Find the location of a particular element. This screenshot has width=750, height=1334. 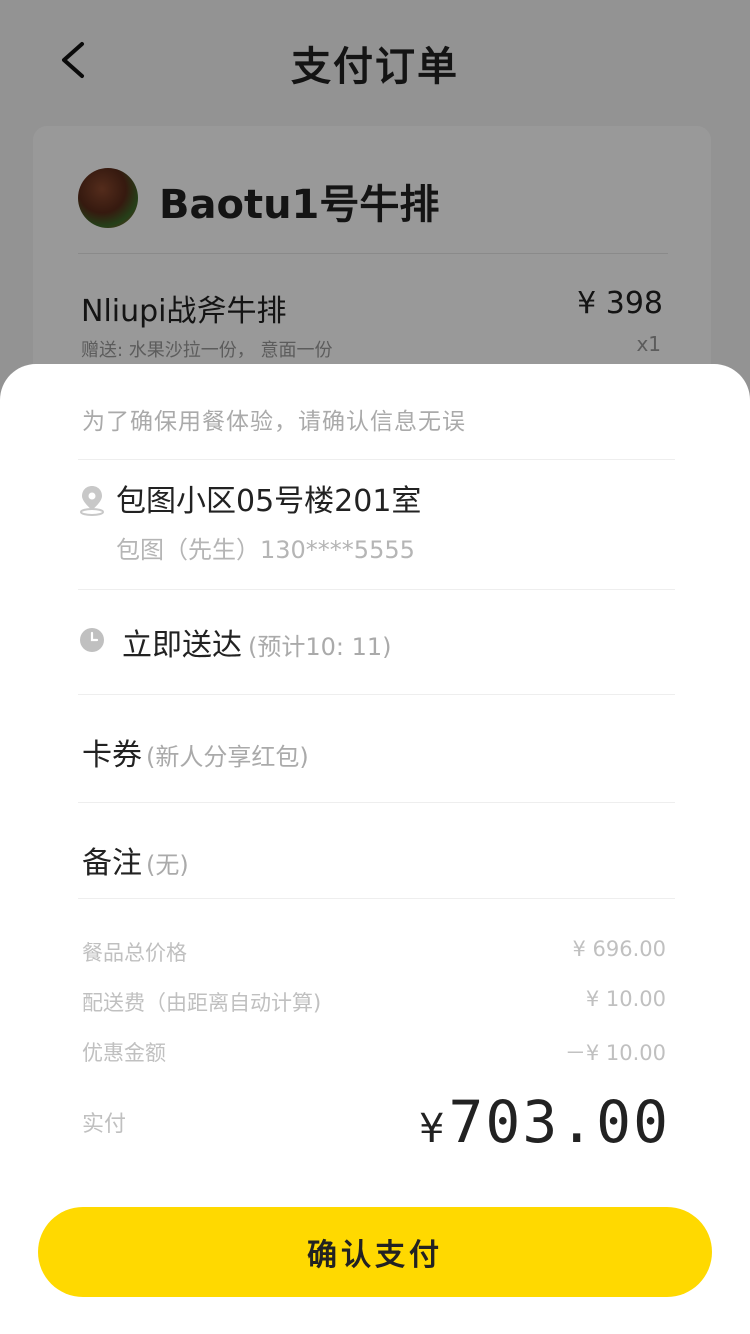

note-value: (无) is located at coordinates (167, 865).